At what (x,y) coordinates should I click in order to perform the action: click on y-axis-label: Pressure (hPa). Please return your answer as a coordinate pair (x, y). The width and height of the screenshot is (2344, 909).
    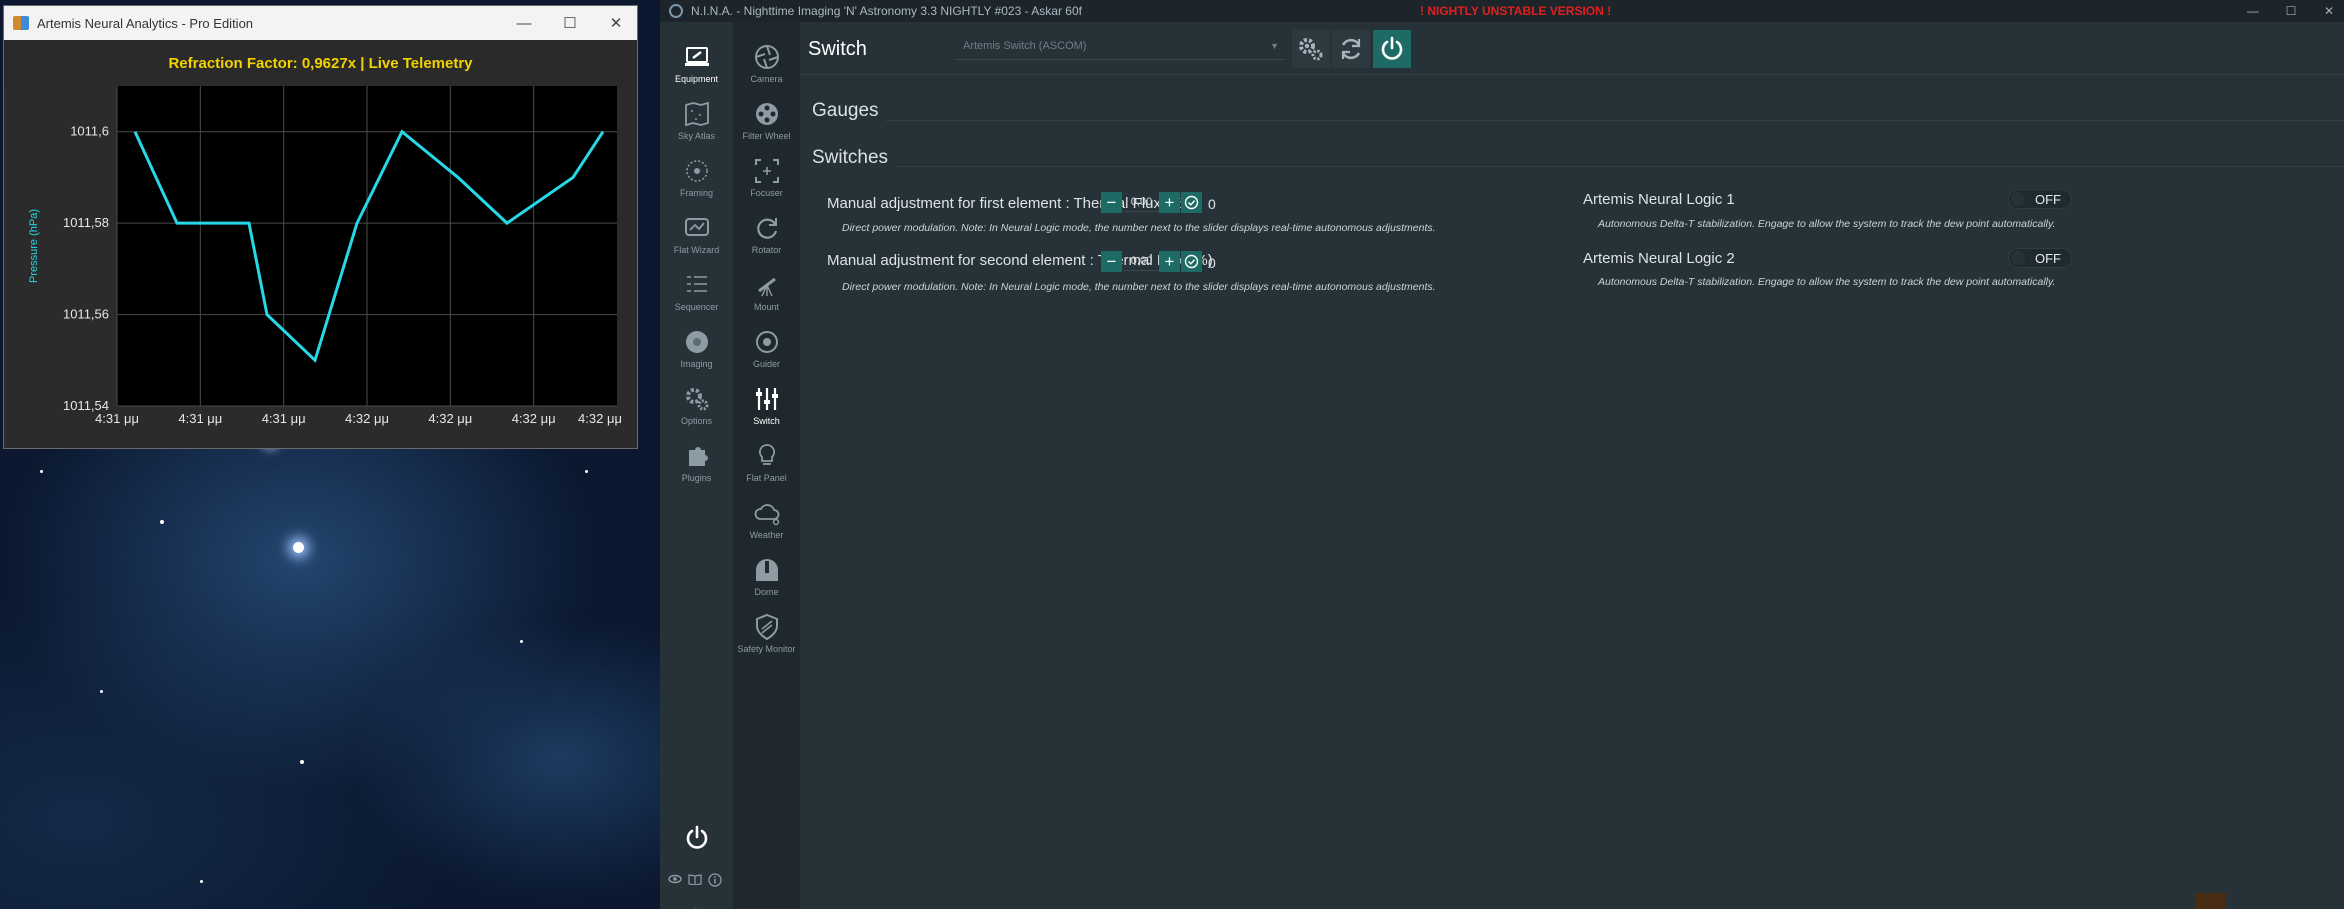
    Looking at the image, I should click on (34, 246).